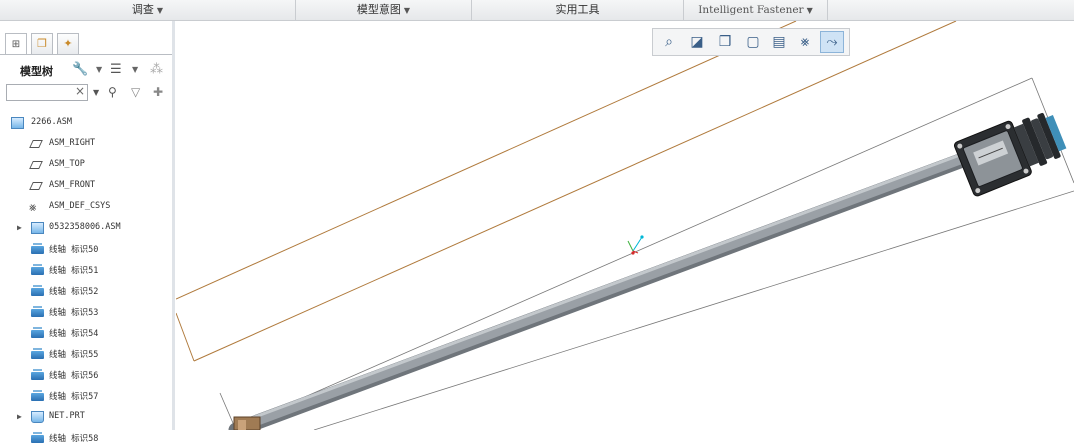  I want to click on view-manager-icon: ▤, so click(779, 42).